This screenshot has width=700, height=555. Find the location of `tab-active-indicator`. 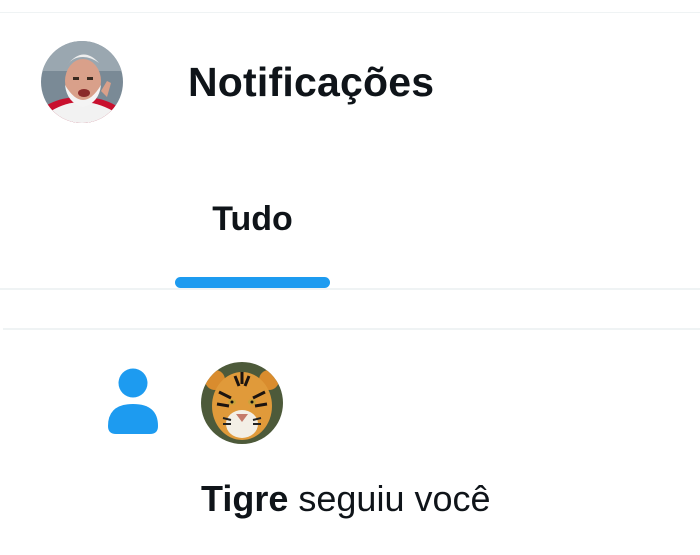

tab-active-indicator is located at coordinates (252, 282).